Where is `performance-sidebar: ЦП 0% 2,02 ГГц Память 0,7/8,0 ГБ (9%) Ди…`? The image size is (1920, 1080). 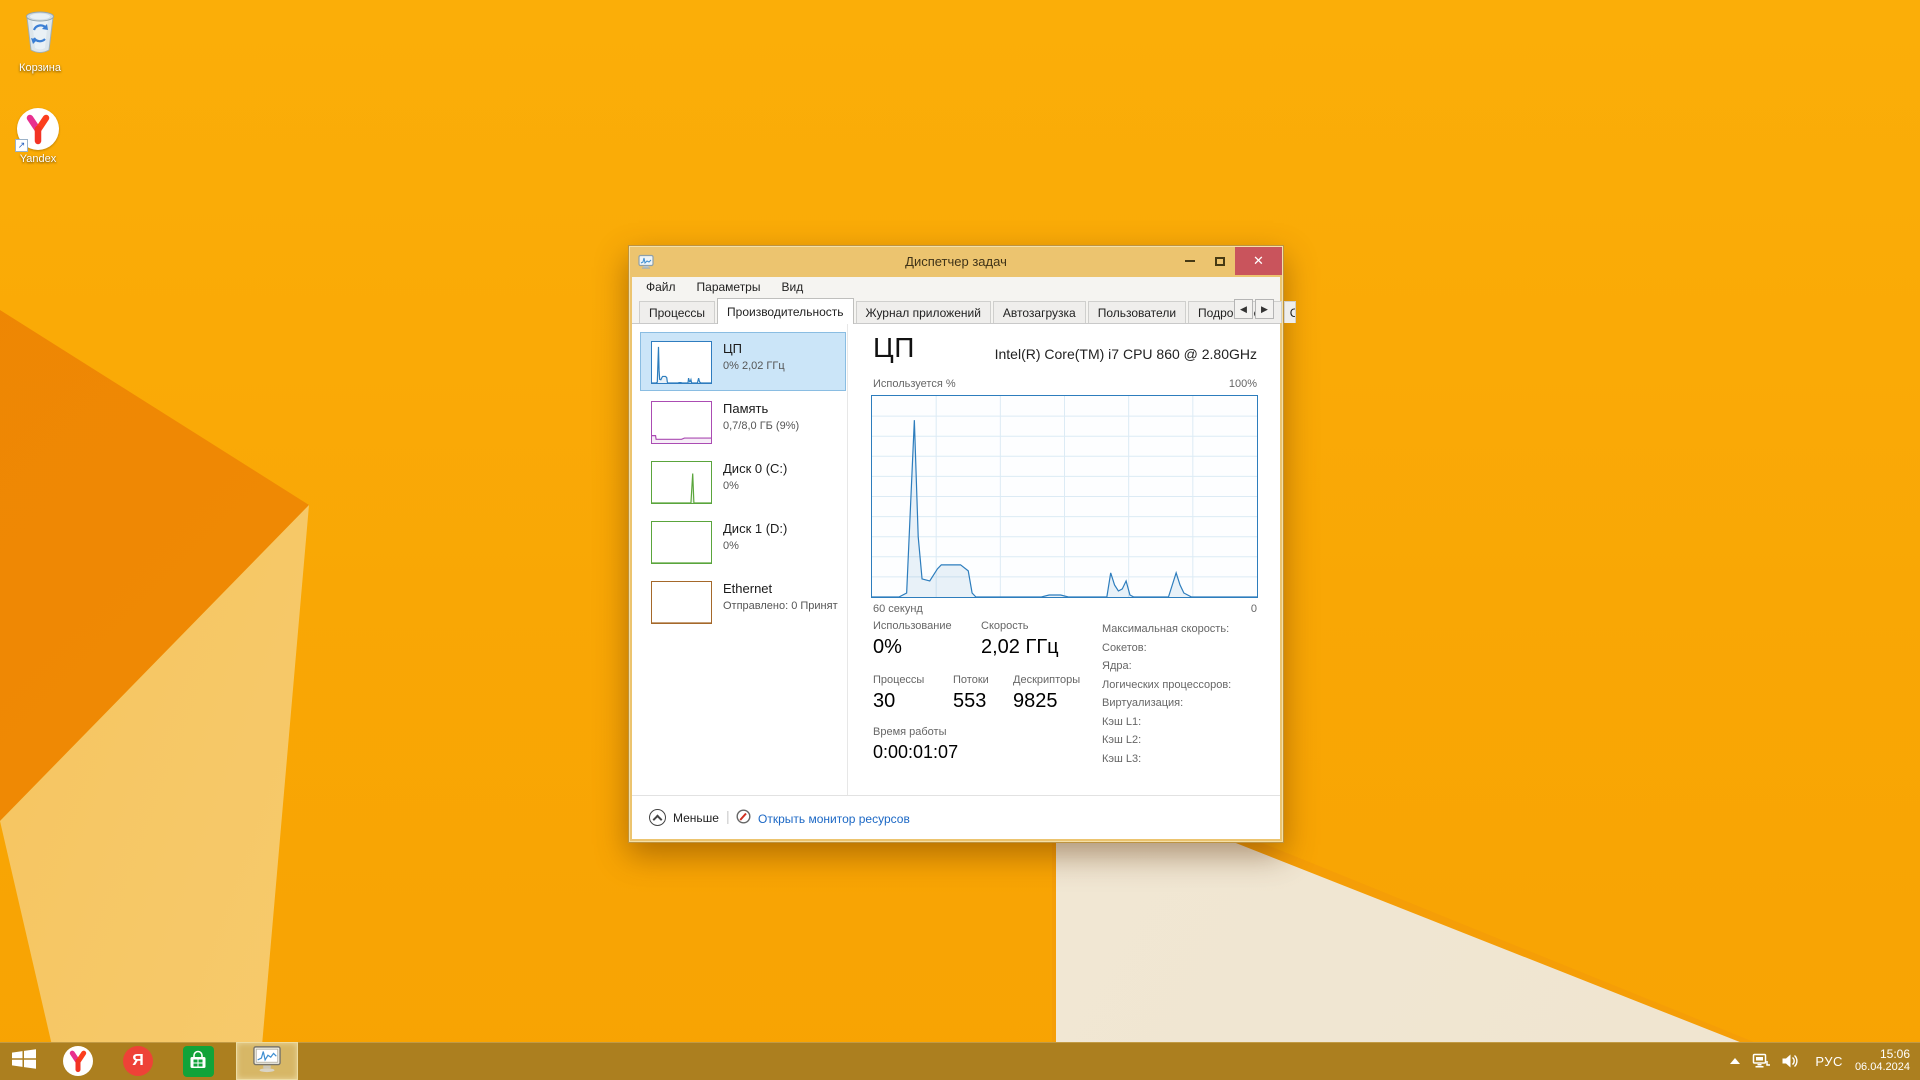 performance-sidebar: ЦП 0% 2,02 ГГц Память 0,7/8,0 ГБ (9%) Ди… is located at coordinates (740, 559).